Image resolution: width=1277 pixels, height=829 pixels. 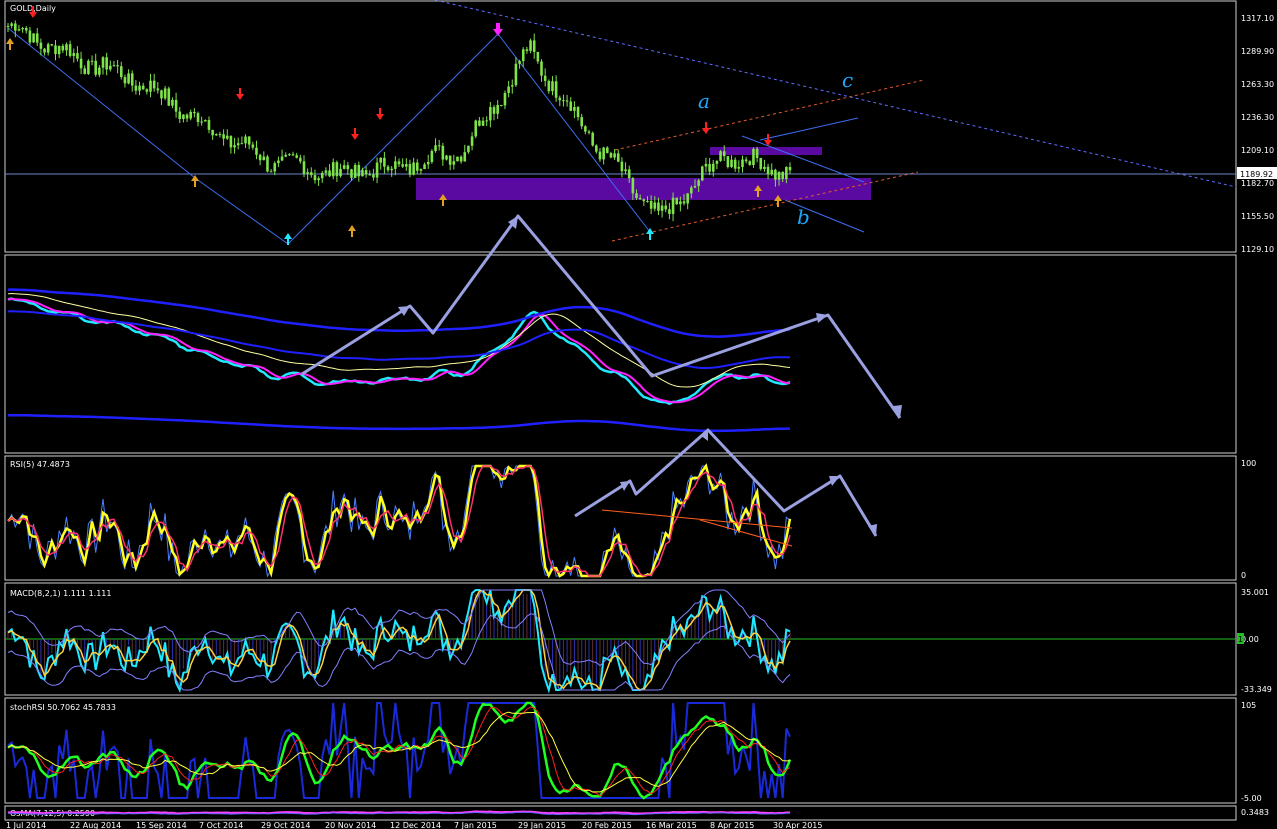 I want to click on svg-text: 16 Mar 2015, so click(x=671, y=825).